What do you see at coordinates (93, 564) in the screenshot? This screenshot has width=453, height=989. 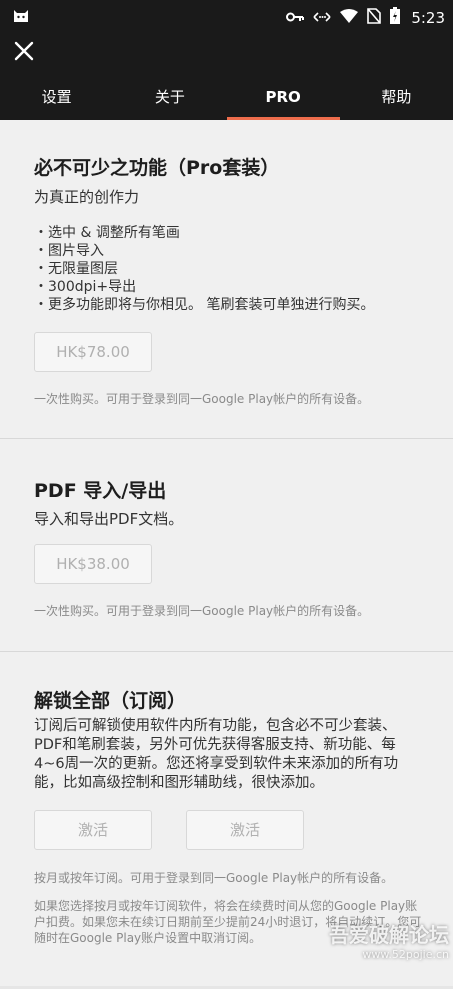 I see `pdf-buy-button: HK$38.00` at bounding box center [93, 564].